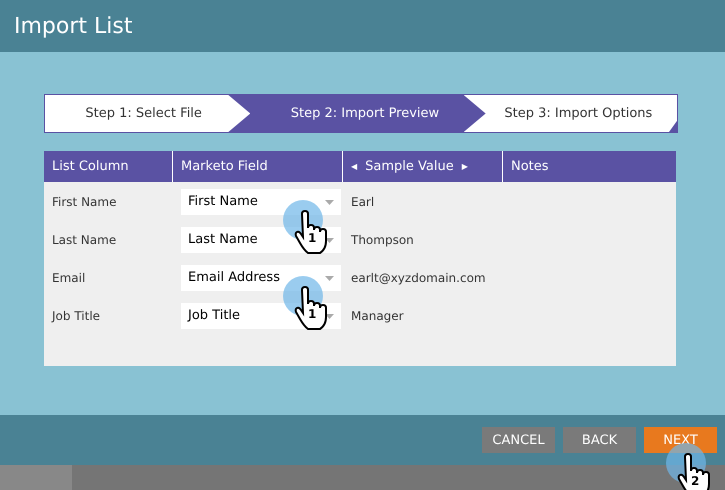 The height and width of the screenshot is (490, 725). Describe the element at coordinates (354, 166) in the screenshot. I see `left-arrow-icon: ◀` at that location.